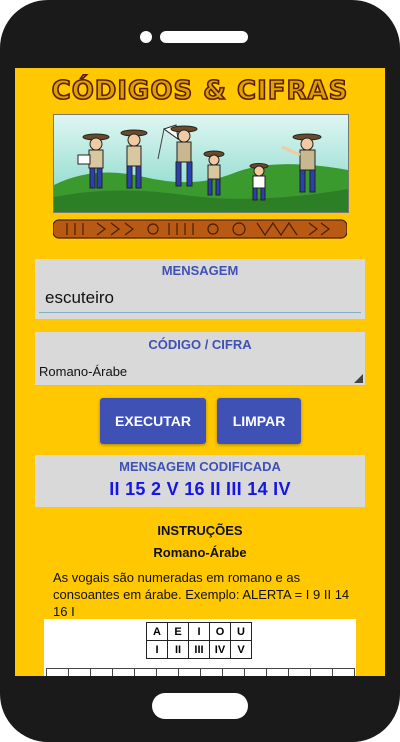  Describe the element at coordinates (200, 91) in the screenshot. I see `app-title: CÓDIGOS & CIFRAS` at that location.